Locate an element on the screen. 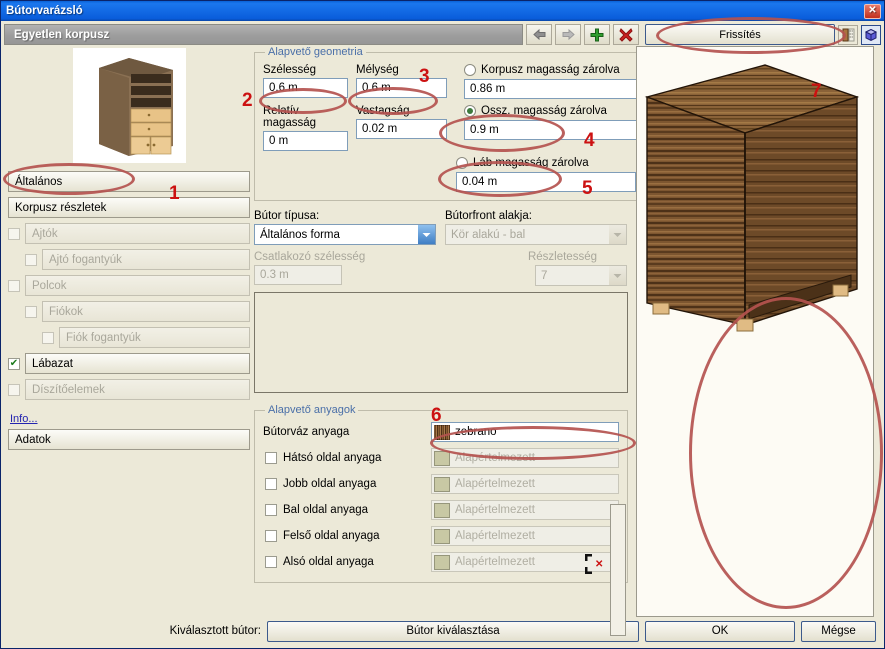 The width and height of the screenshot is (885, 649). sidebar-item-labazat: Lábazat is located at coordinates (137, 363).